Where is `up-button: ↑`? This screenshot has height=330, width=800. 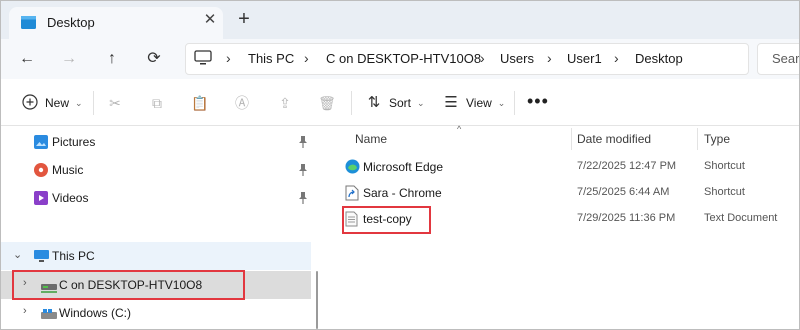
up-button: ↑ is located at coordinates (112, 59).